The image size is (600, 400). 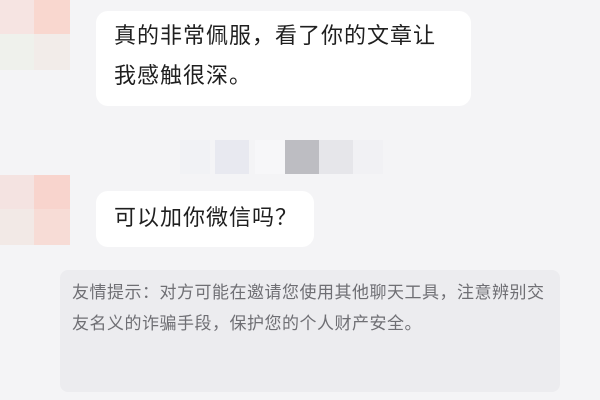 I want to click on message-text-line: 真的非常佩服，看了你的文章让, so click(x=275, y=36).